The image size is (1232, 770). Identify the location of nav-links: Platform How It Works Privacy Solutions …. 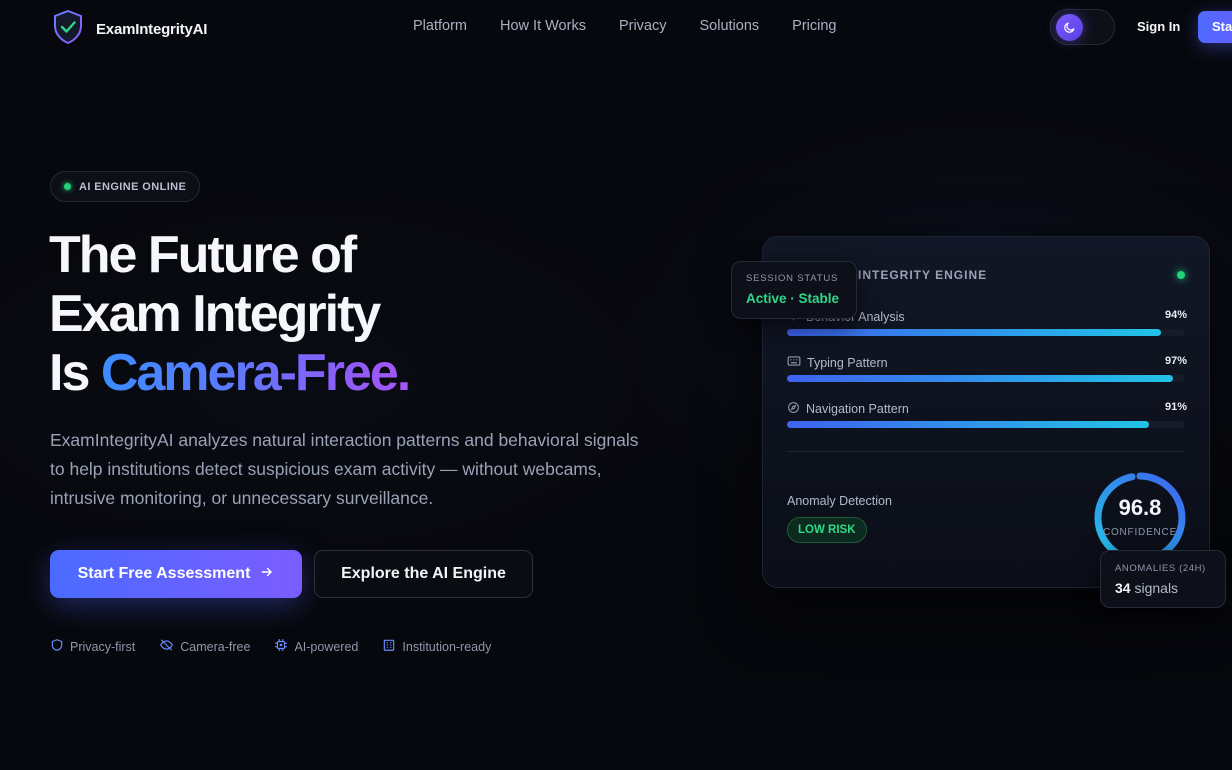
(624, 26).